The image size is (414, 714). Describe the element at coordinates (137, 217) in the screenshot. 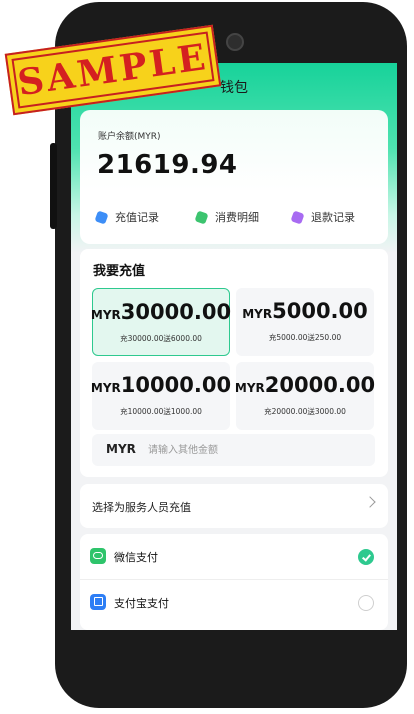

I see `recharge-record-label: 充值记录` at that location.